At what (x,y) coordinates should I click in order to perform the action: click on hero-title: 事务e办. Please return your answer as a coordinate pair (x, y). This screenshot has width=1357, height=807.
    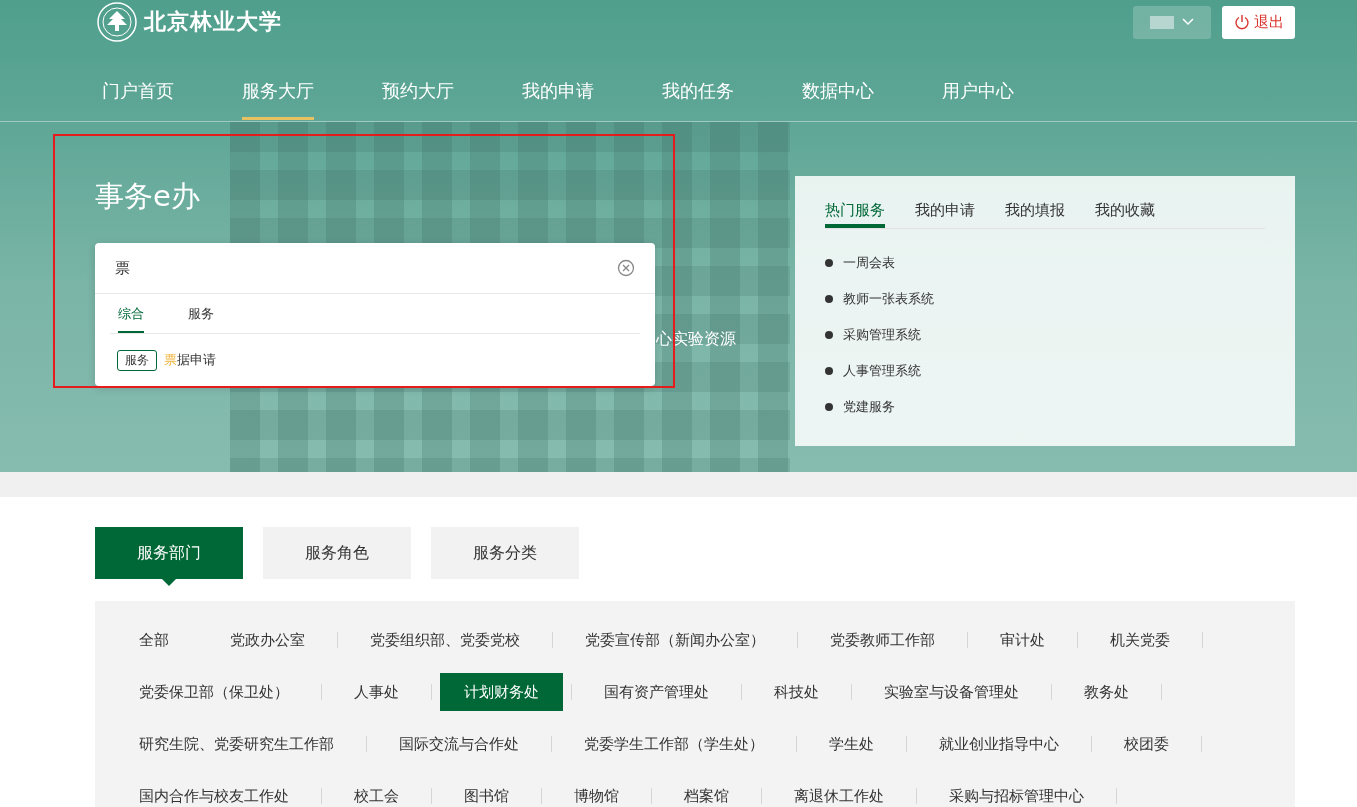
    Looking at the image, I should click on (148, 196).